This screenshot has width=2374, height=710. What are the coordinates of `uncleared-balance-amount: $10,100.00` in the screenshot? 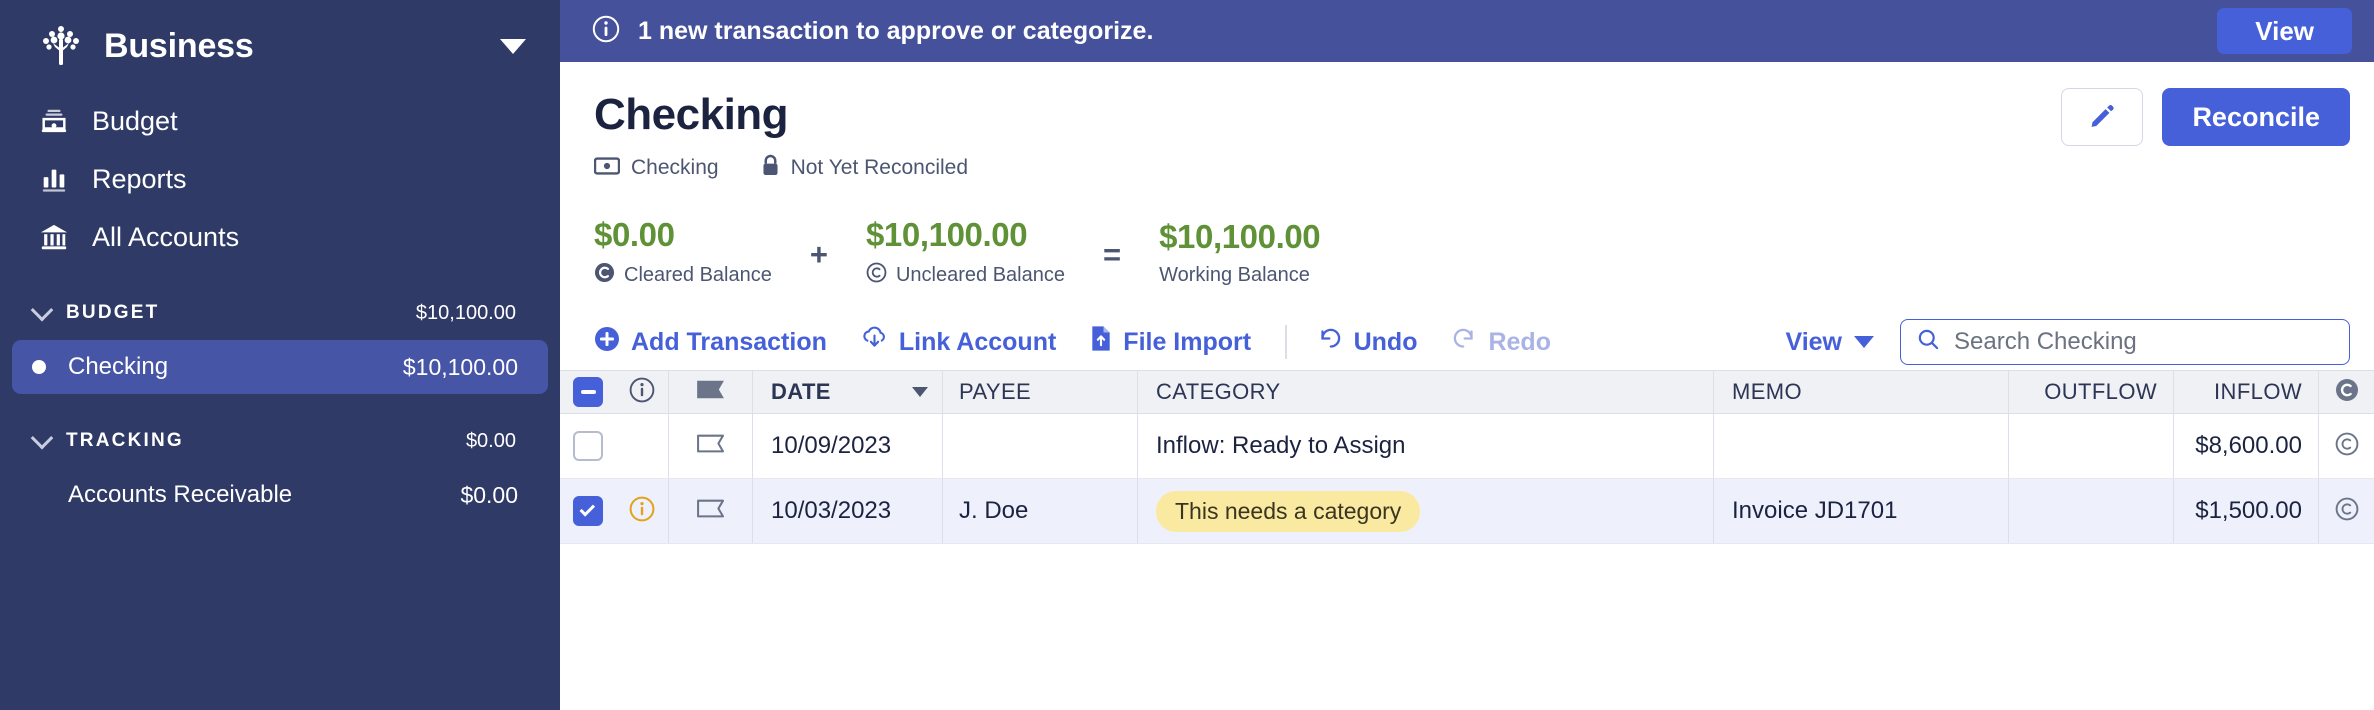 It's located at (946, 234).